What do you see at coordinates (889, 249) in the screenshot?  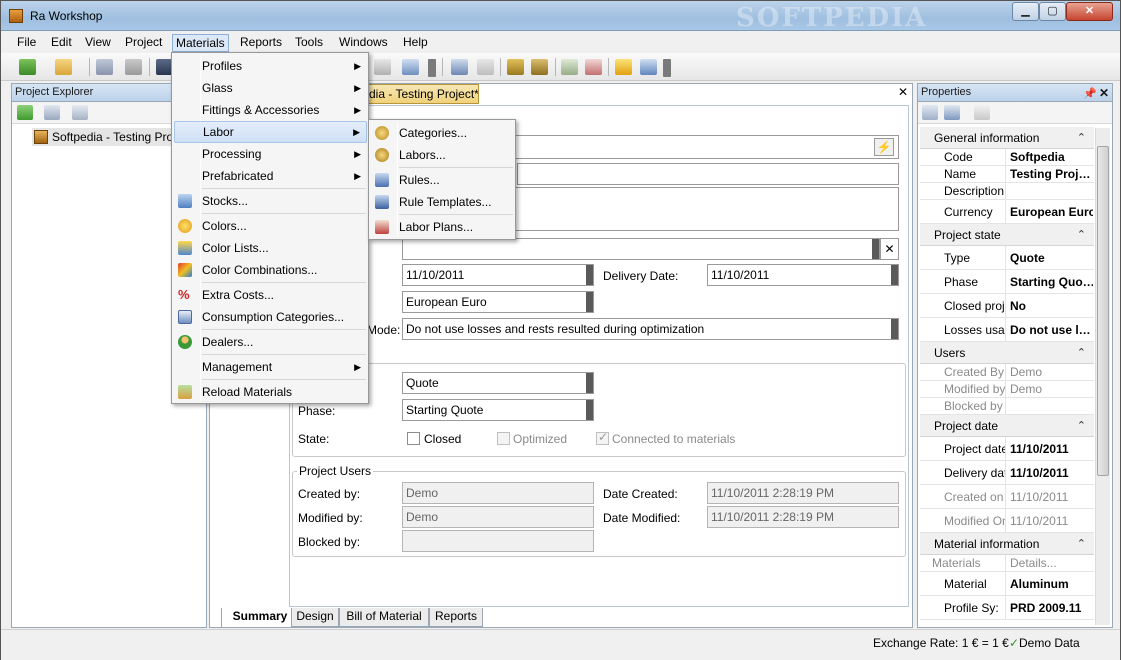 I see `clear-dealer-button: ✕` at bounding box center [889, 249].